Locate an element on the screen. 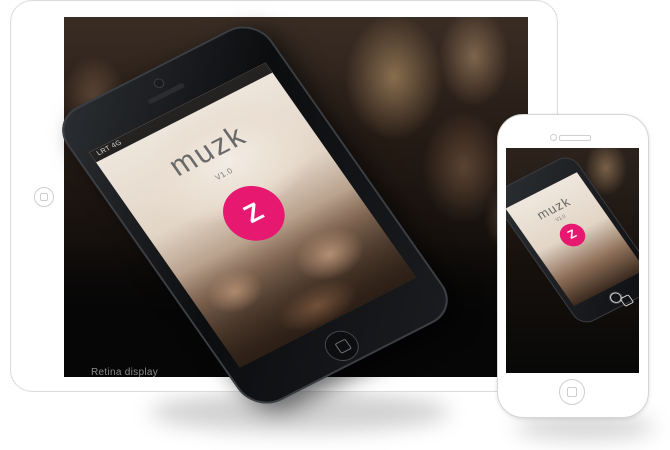 The image size is (670, 450). white-iphone-screen: muzk V1.0 Z is located at coordinates (572, 260).